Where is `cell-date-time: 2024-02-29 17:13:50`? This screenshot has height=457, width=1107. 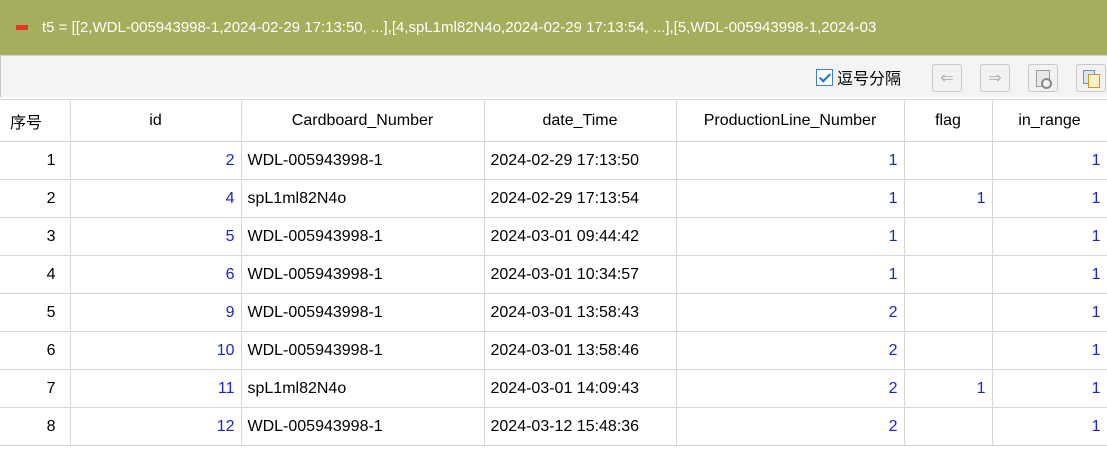
cell-date-time: 2024-02-29 17:13:50 is located at coordinates (580, 160).